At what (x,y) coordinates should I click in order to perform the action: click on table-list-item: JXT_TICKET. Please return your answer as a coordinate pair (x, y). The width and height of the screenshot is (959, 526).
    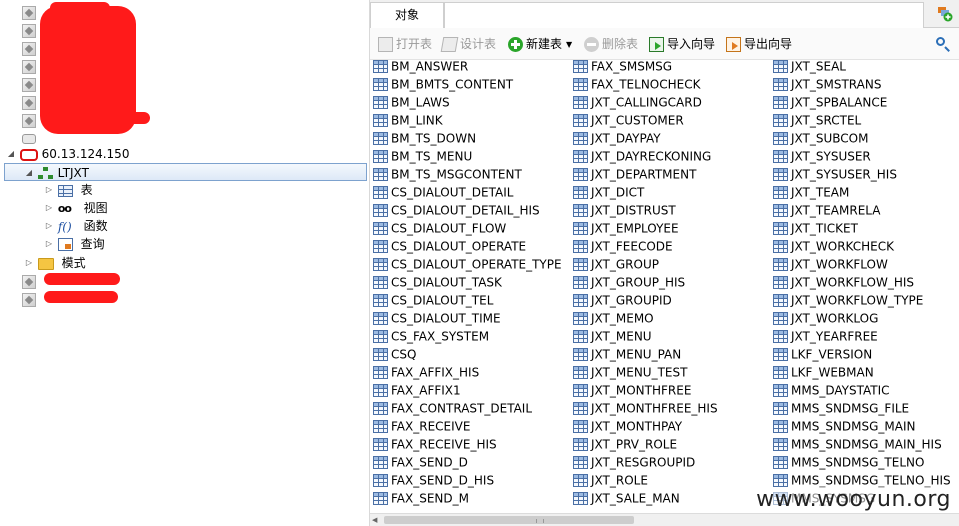
    Looking at the image, I should click on (864, 228).